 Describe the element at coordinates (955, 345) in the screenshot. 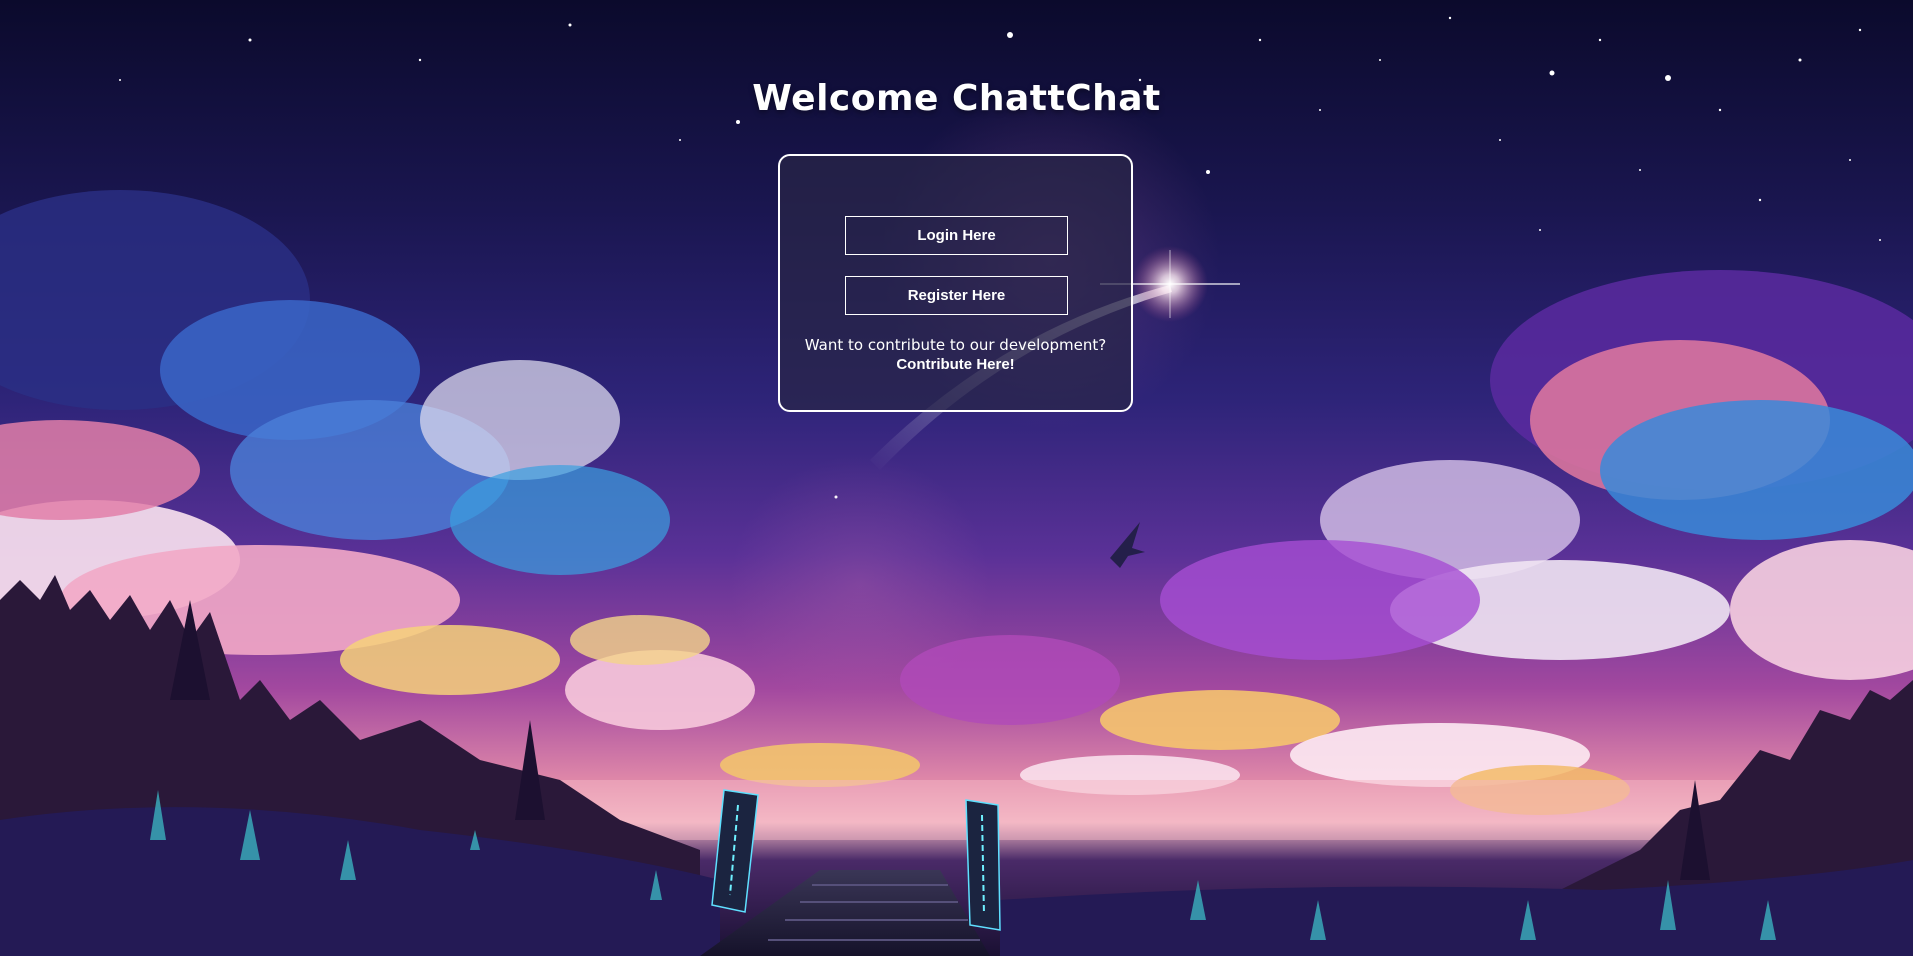

I see `contribute-prompt: Want to contribute to our development?` at that location.